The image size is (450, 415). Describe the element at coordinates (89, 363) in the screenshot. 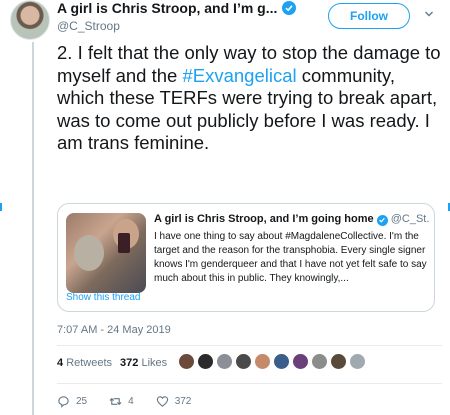

I see `retweets-label: Retweets` at that location.